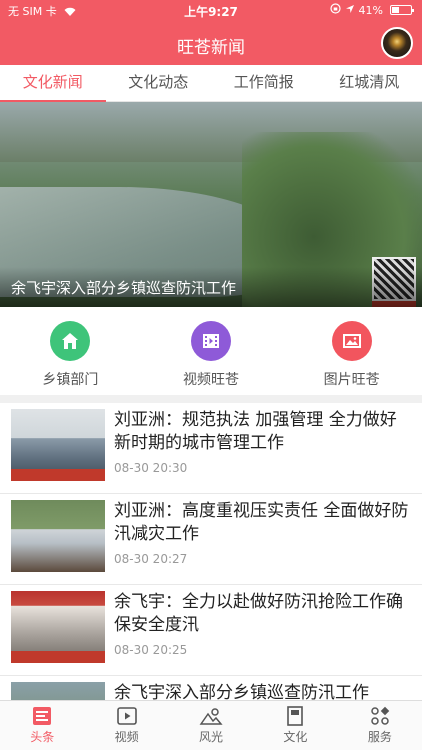  I want to click on tabbar-video: 视频, so click(126, 725).